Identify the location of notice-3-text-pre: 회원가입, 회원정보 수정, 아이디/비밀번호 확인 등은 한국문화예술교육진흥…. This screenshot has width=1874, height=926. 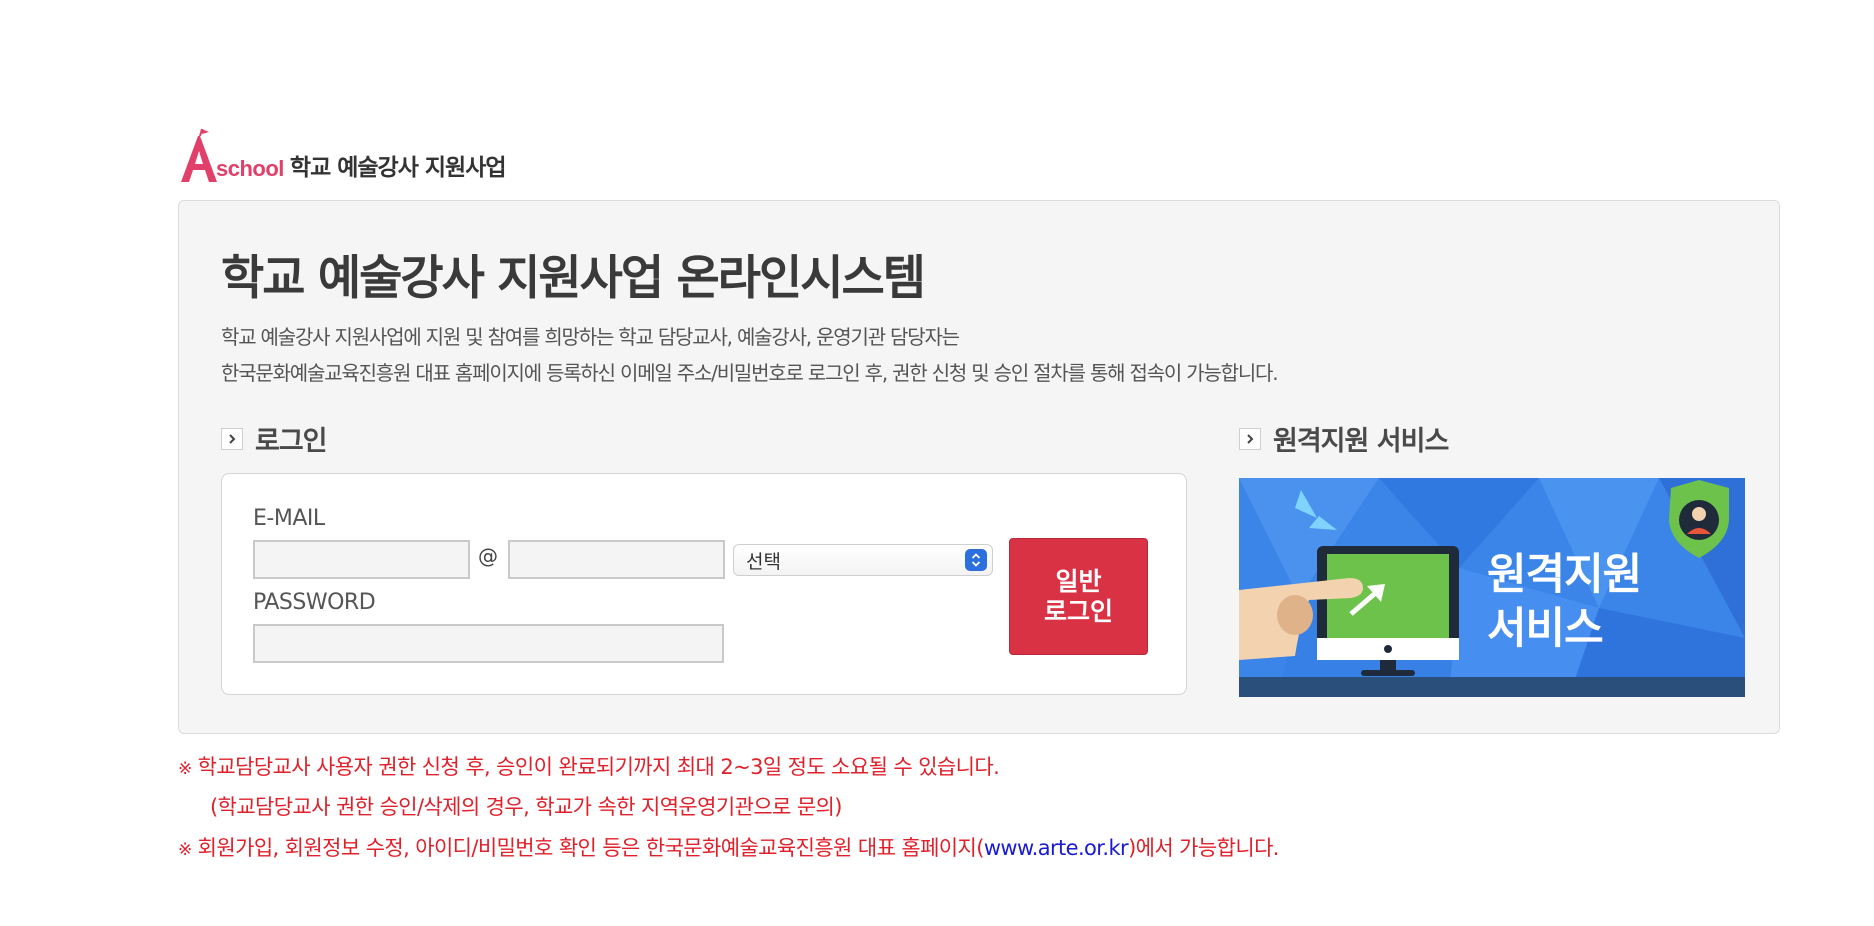
(591, 848).